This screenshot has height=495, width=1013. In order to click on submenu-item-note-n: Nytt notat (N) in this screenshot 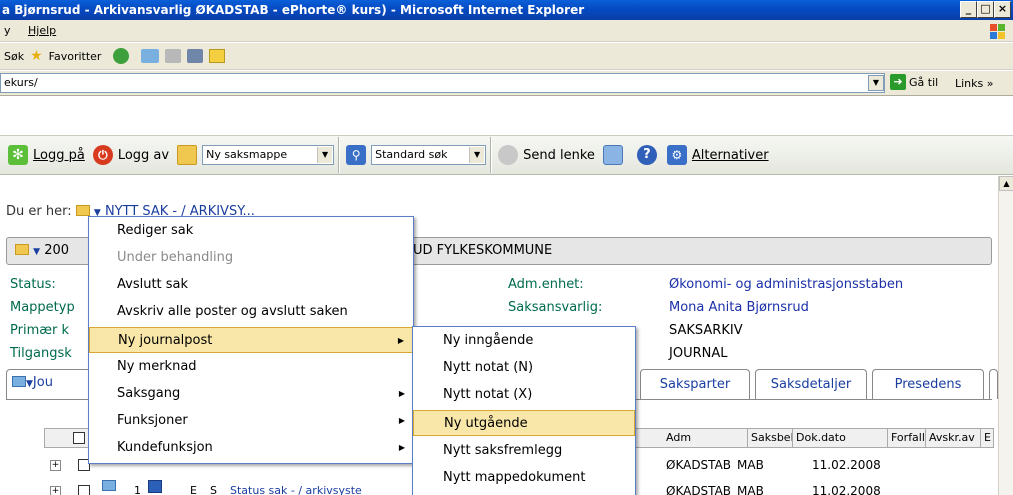, I will do `click(524, 368)`.